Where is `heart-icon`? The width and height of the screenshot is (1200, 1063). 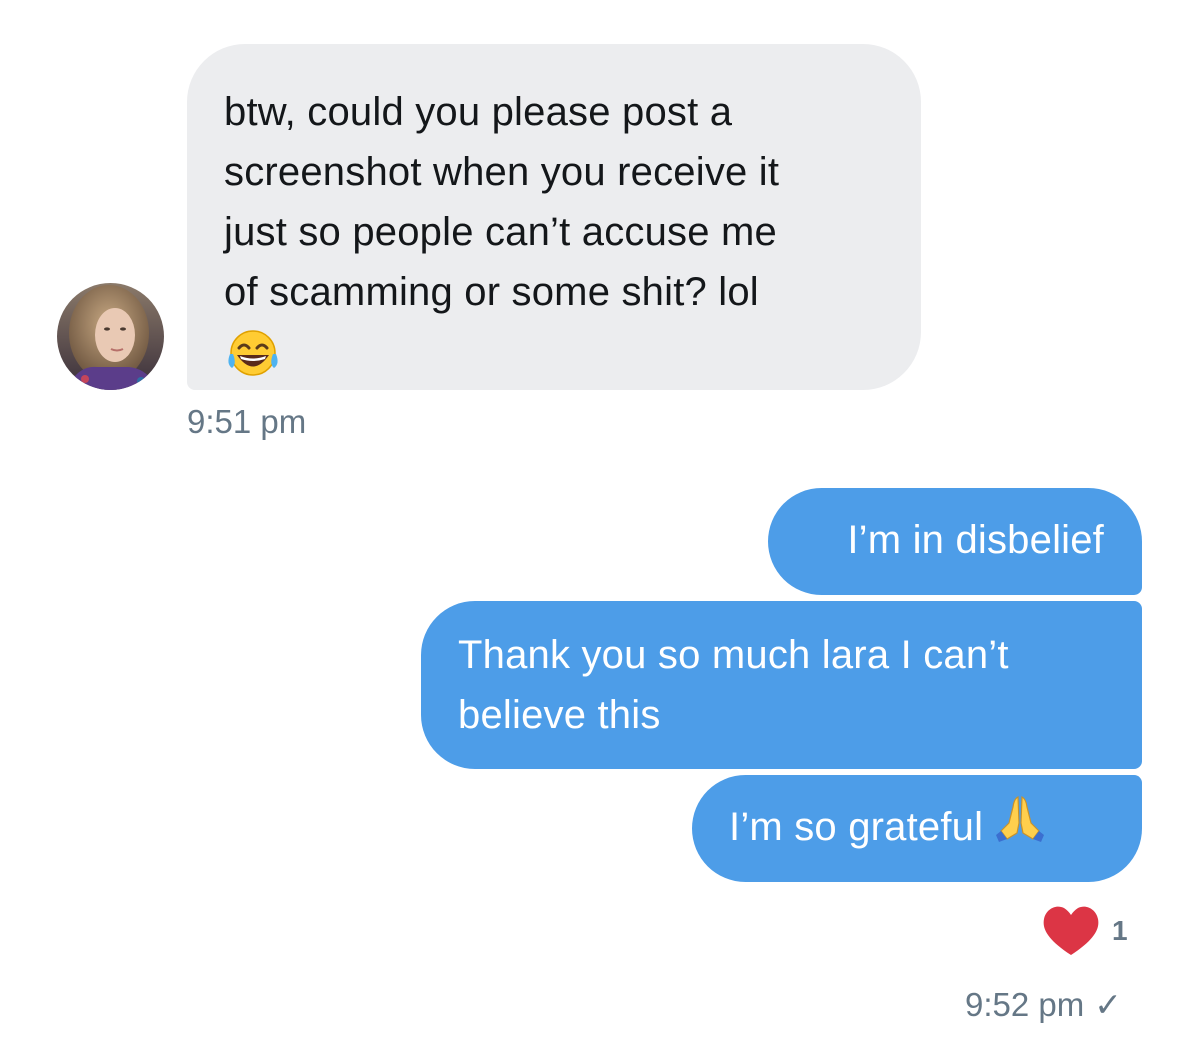 heart-icon is located at coordinates (1071, 930).